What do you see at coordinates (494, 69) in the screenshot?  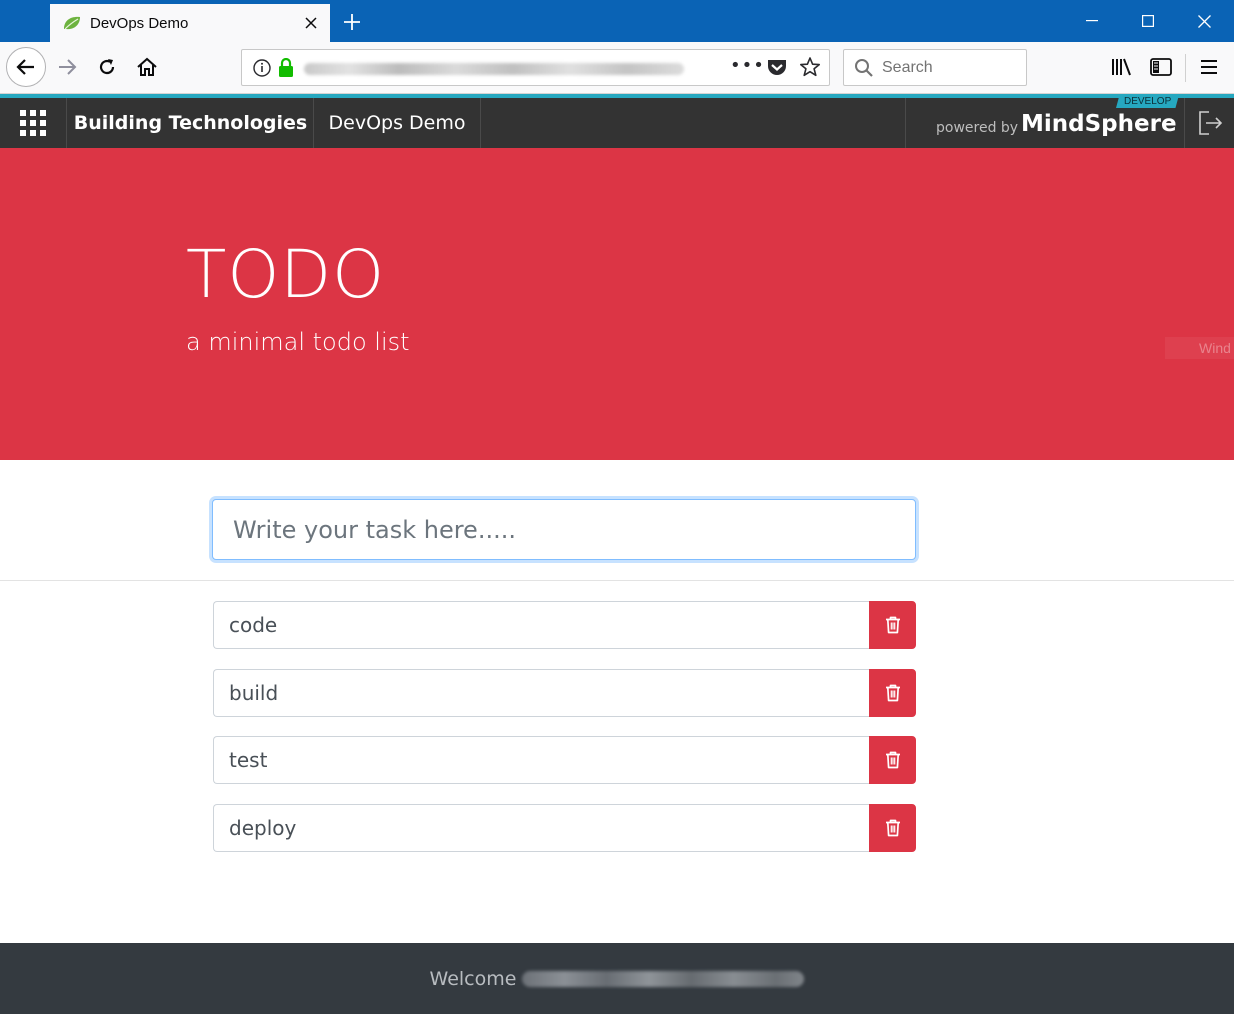 I see `url-text-redacted` at bounding box center [494, 69].